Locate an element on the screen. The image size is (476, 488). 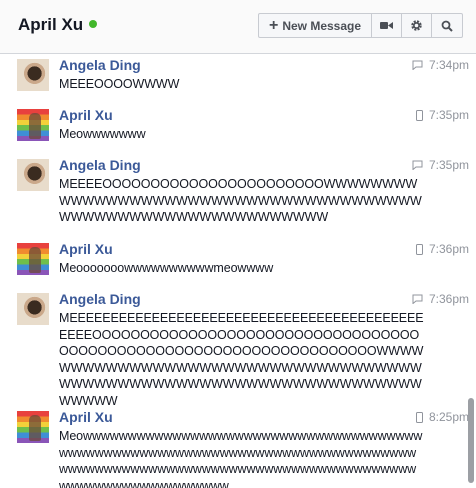
conversation-title-text: April Xu is located at coordinates (50, 24).